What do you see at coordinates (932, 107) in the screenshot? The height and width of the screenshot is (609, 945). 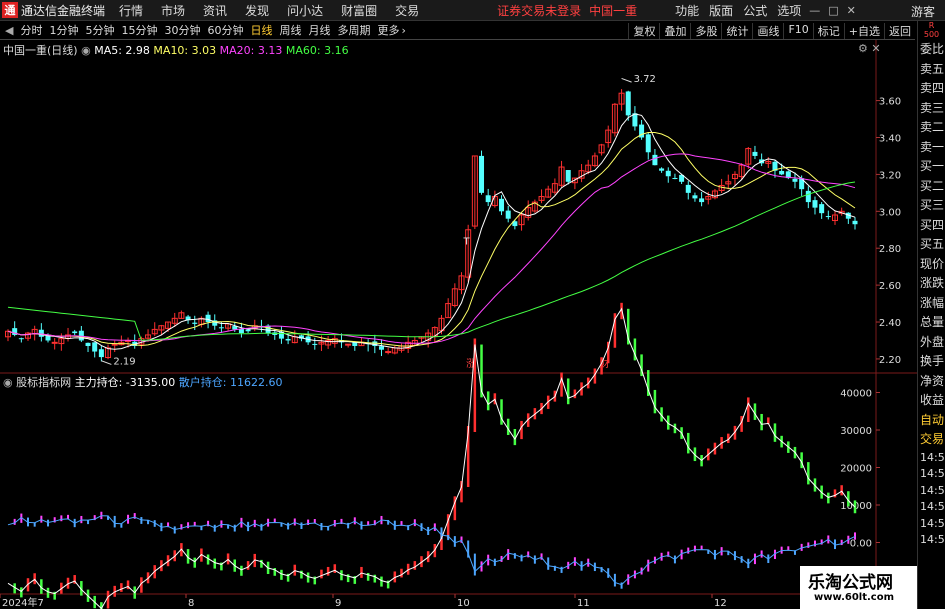 I see `quote-field-3: 卖三` at bounding box center [932, 107].